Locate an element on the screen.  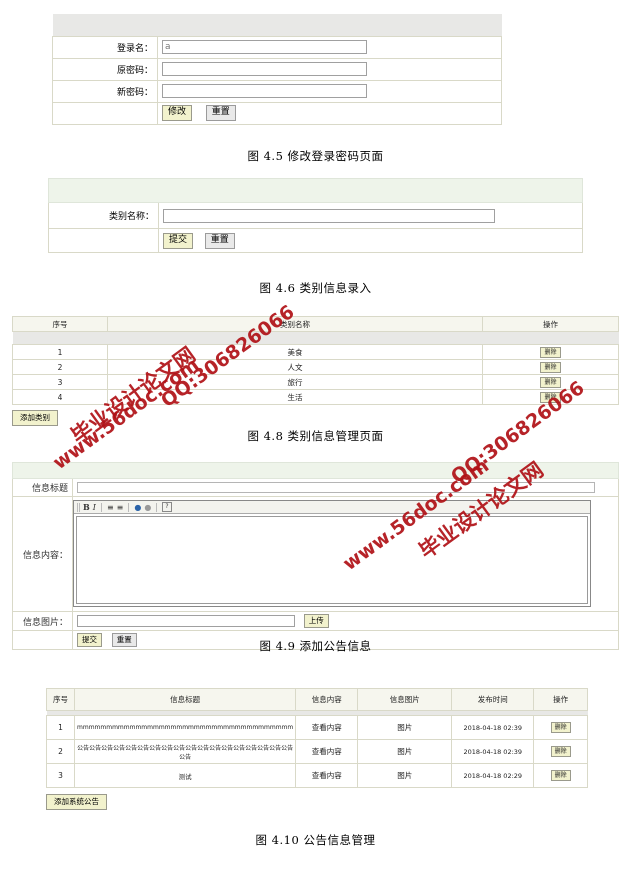
old-password-cell is located at coordinates (329, 69).